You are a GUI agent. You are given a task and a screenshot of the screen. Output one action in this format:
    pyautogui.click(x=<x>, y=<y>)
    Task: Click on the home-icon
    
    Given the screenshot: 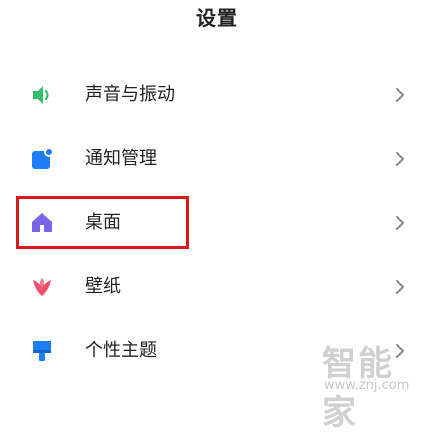 What is the action you would take?
    pyautogui.click(x=42, y=223)
    